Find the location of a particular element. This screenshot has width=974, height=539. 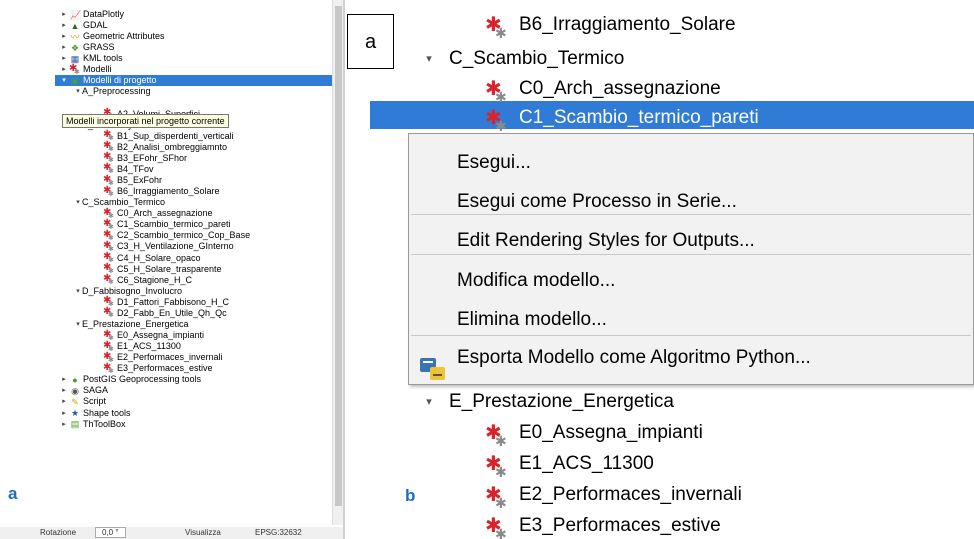

rotation-label: Rotazione is located at coordinates (58, 532).